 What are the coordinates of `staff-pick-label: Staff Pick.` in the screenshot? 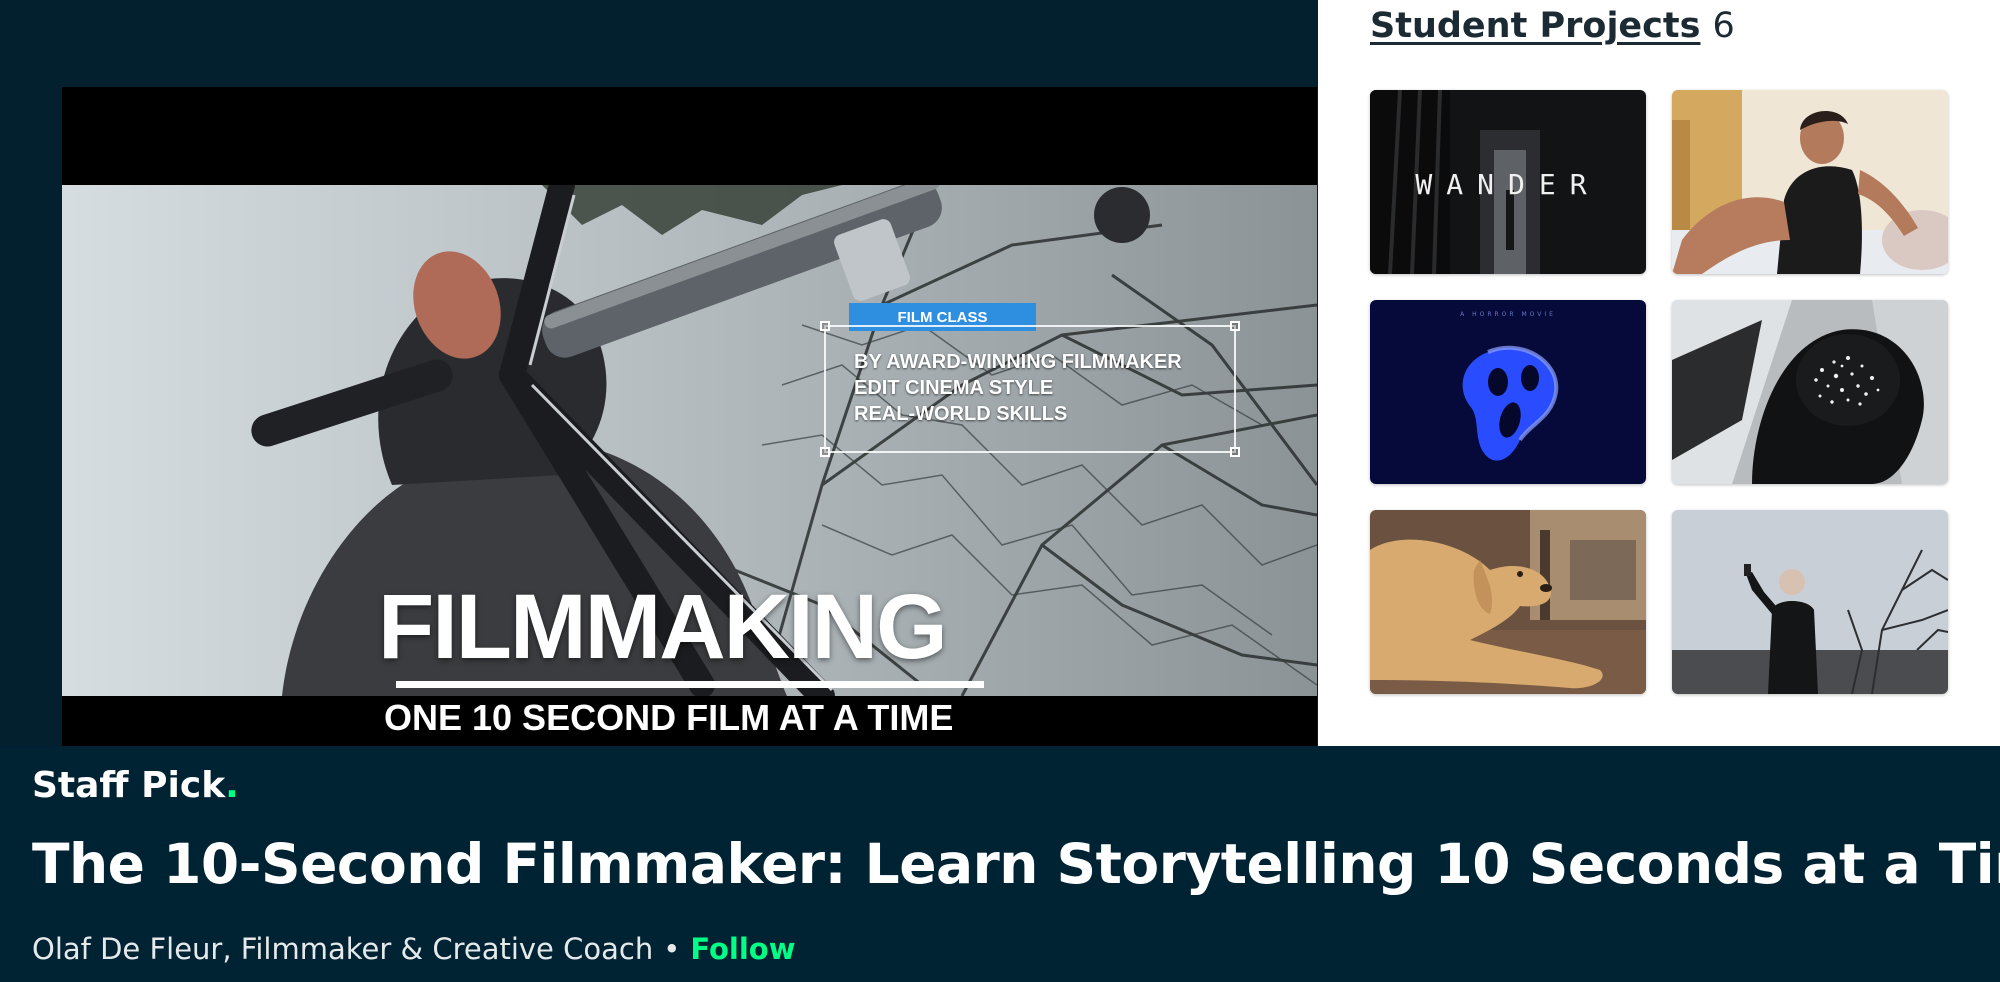 It's located at (135, 785).